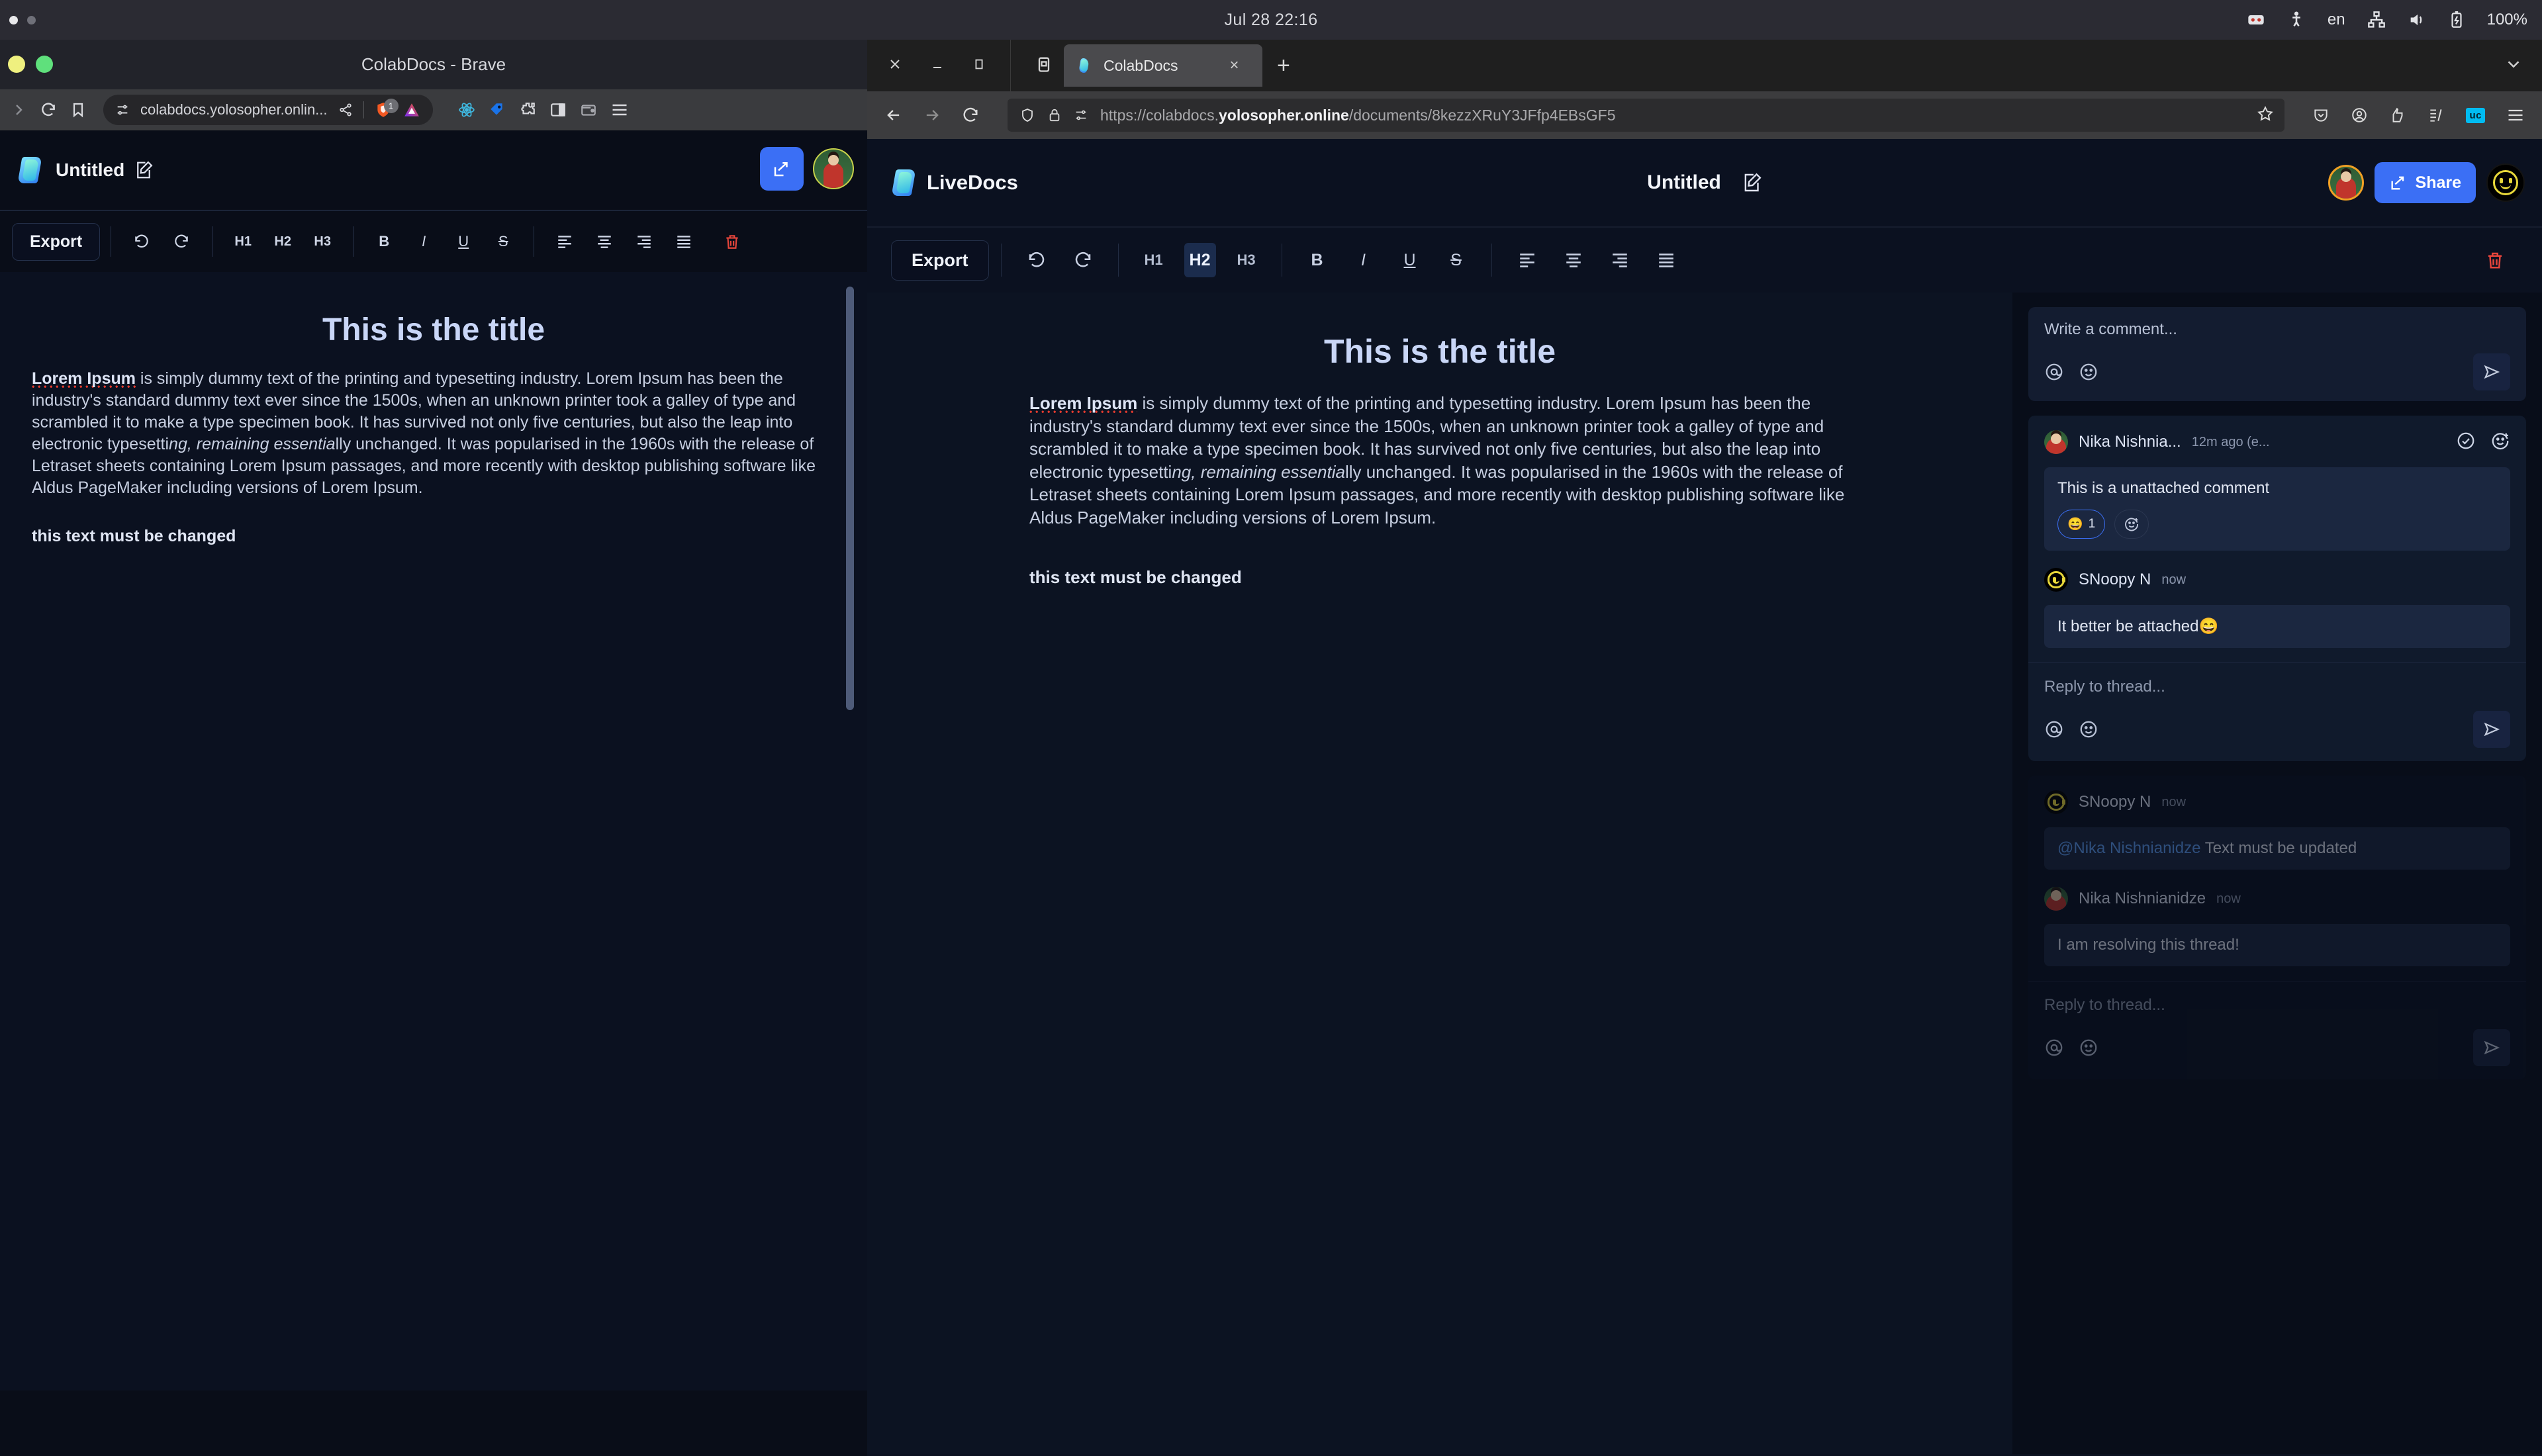  Describe the element at coordinates (2054, 729) in the screenshot. I see `mention-icon` at that location.